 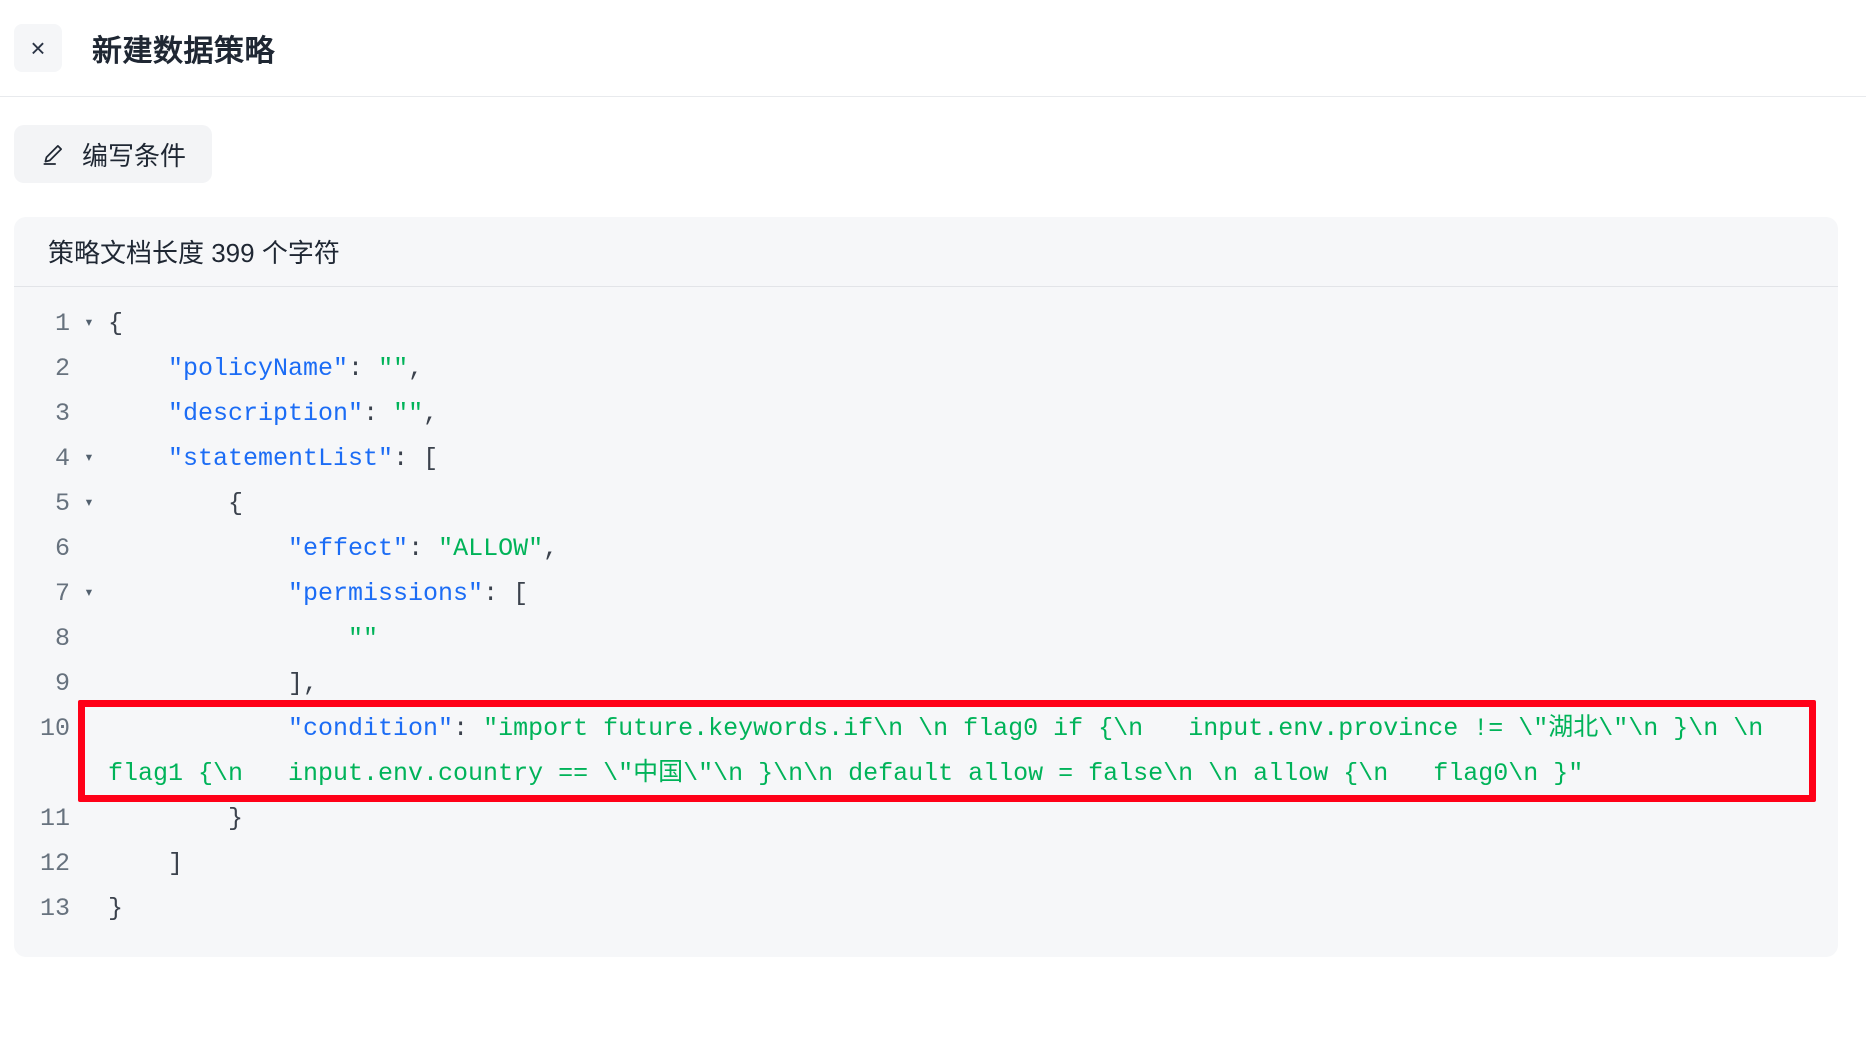 What do you see at coordinates (303, 413) in the screenshot?
I see `code-line-text: "description": "",` at bounding box center [303, 413].